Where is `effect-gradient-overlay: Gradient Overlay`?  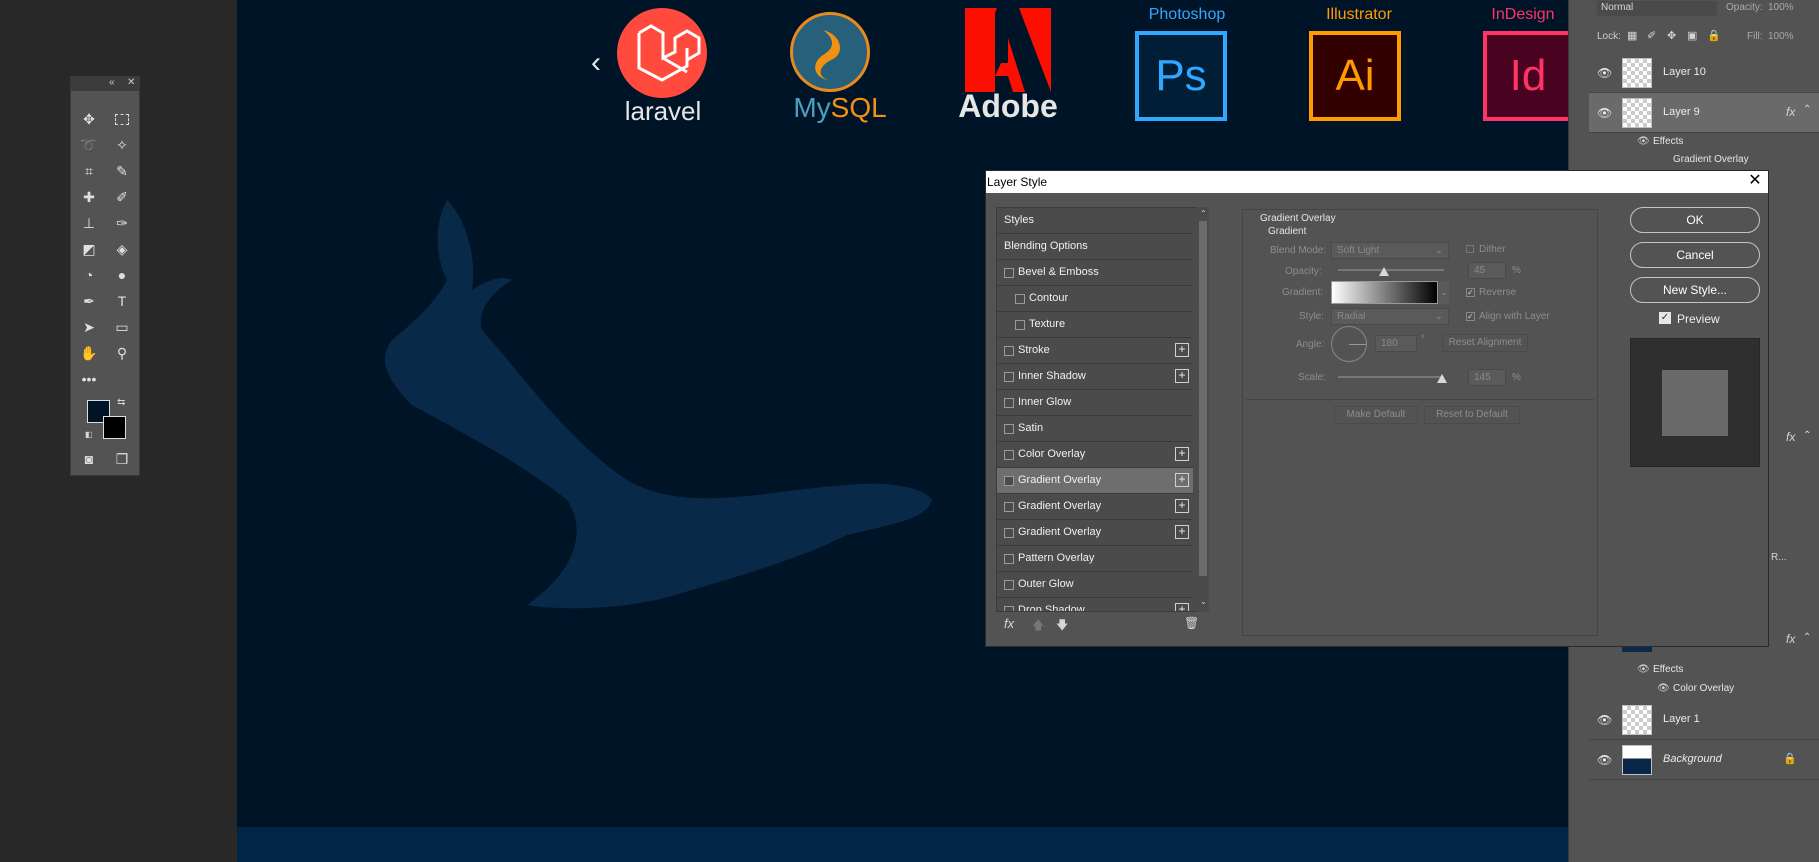 effect-gradient-overlay: Gradient Overlay is located at coordinates (1711, 159).